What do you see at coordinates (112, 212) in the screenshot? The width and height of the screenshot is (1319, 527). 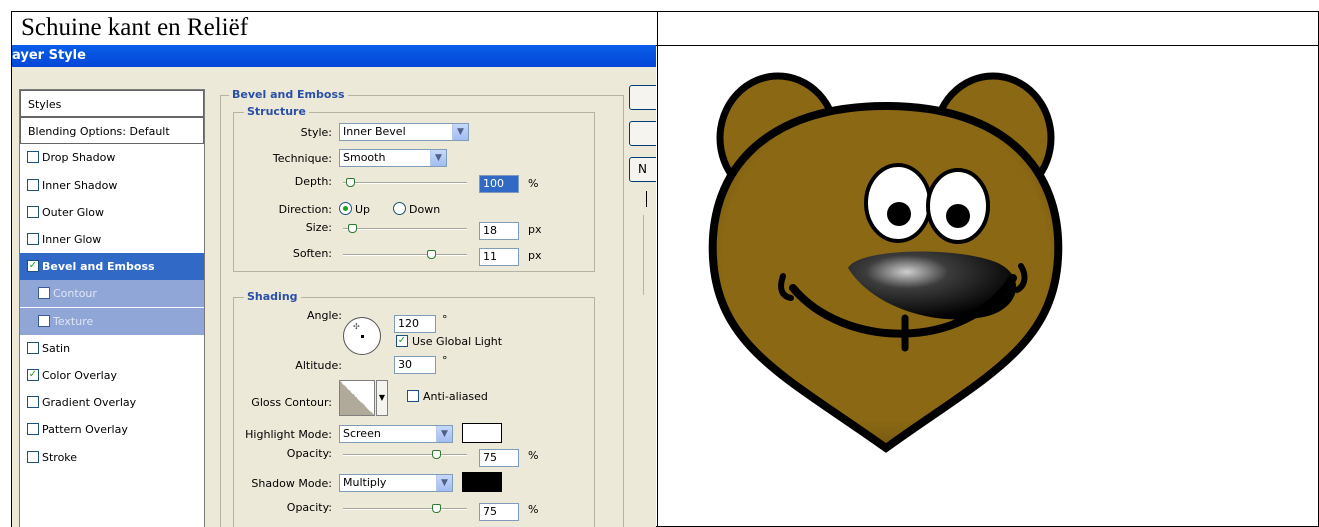 I see `styles-list-item-outer-glow: Outer Glow` at bounding box center [112, 212].